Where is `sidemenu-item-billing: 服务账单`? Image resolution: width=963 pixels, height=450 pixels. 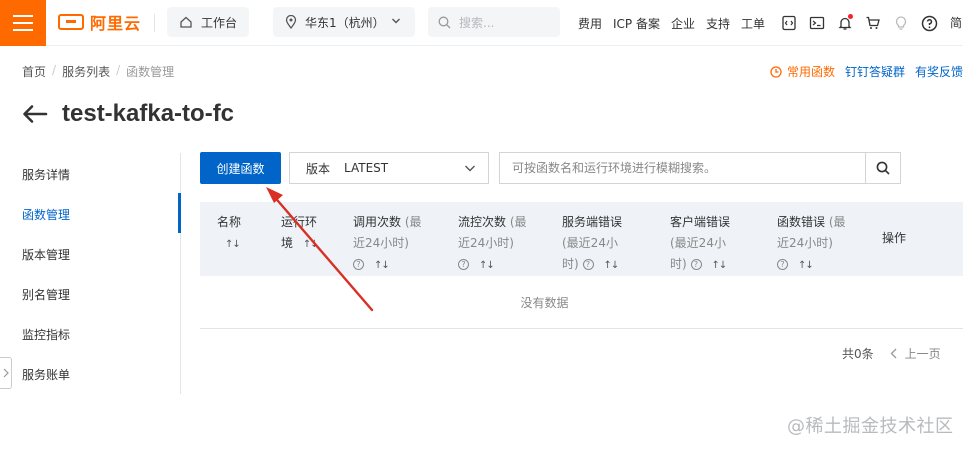 sidemenu-item-billing: 服务账单 is located at coordinates (46, 374).